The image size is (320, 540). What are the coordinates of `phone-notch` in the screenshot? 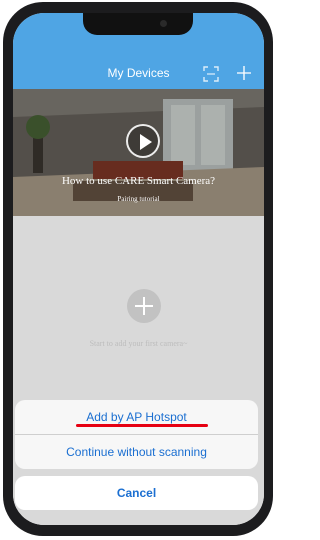 It's located at (138, 24).